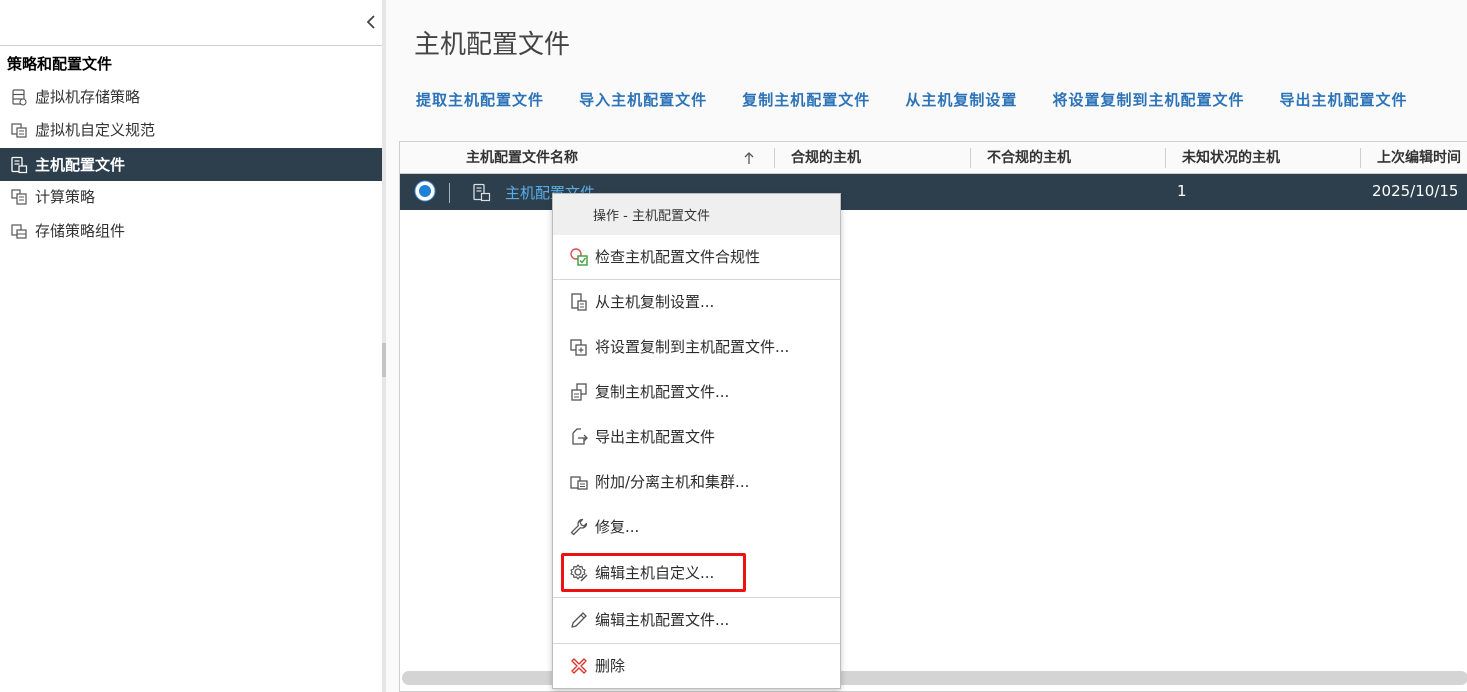 The image size is (1467, 692). What do you see at coordinates (579, 620) in the screenshot?
I see `pencil-icon` at bounding box center [579, 620].